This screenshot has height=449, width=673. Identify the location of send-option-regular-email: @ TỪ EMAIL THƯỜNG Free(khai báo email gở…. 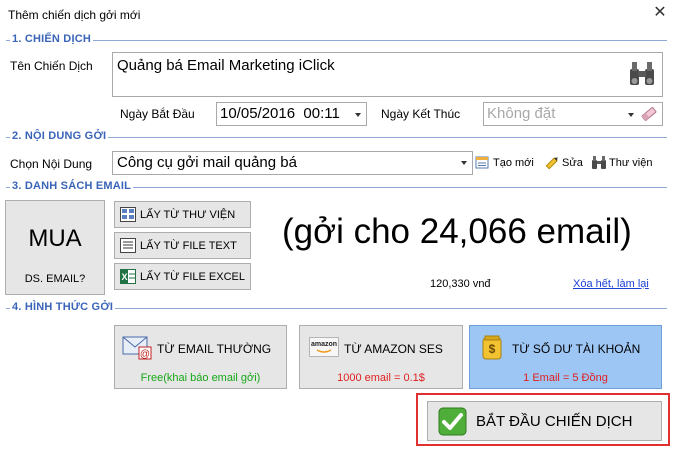
(200, 357).